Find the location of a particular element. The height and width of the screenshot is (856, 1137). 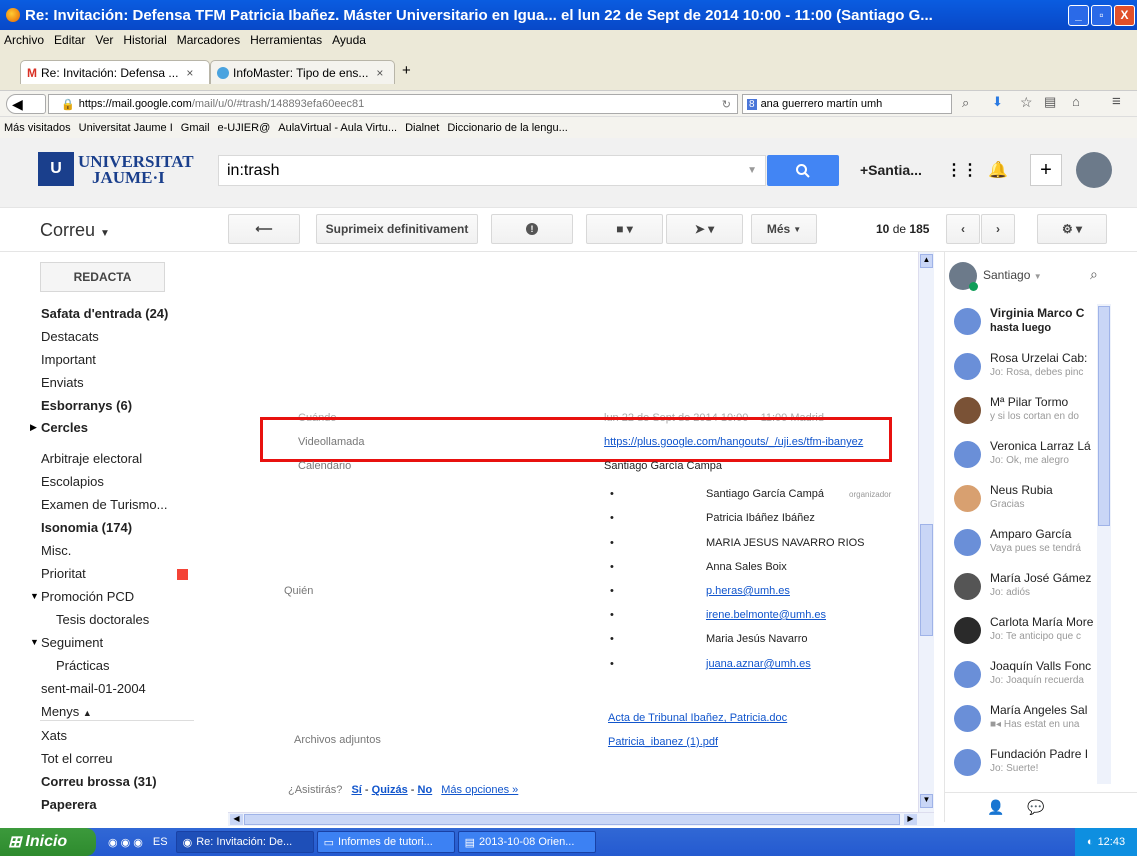

my-chat-name: Santiago ▼ is located at coordinates (1012, 275).